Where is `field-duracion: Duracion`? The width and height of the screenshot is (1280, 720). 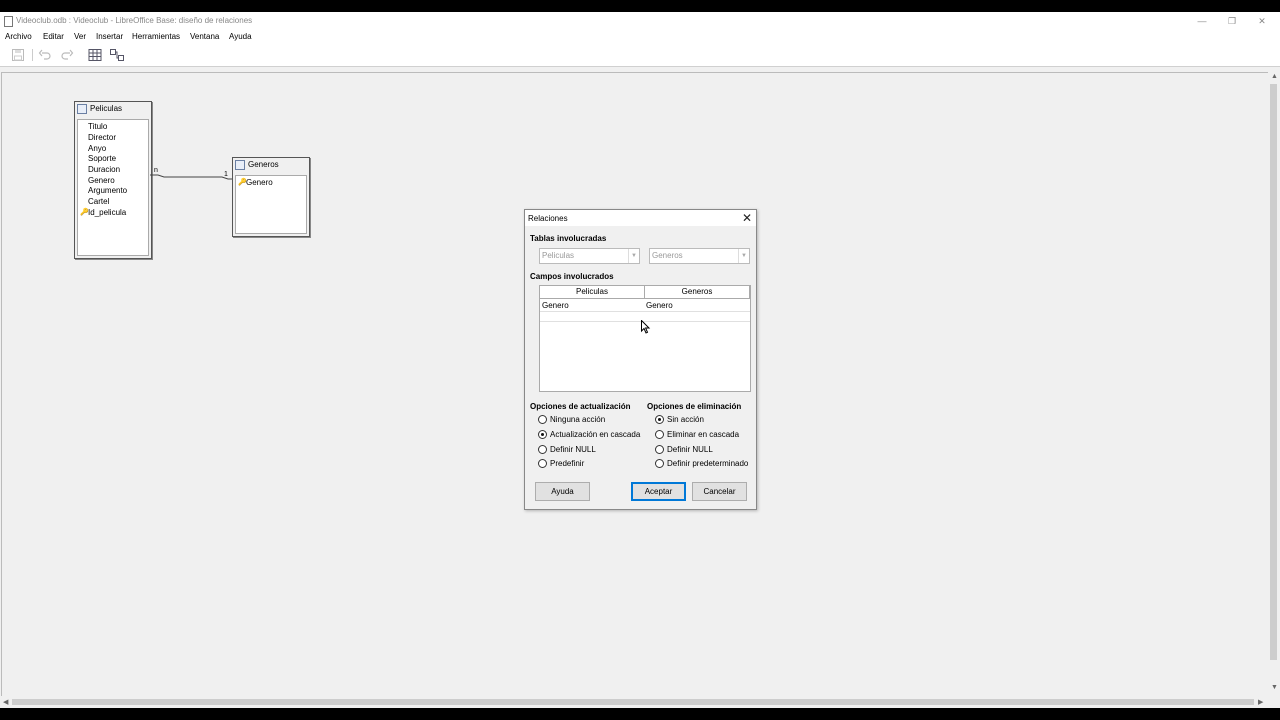
field-duracion: Duracion is located at coordinates (104, 169).